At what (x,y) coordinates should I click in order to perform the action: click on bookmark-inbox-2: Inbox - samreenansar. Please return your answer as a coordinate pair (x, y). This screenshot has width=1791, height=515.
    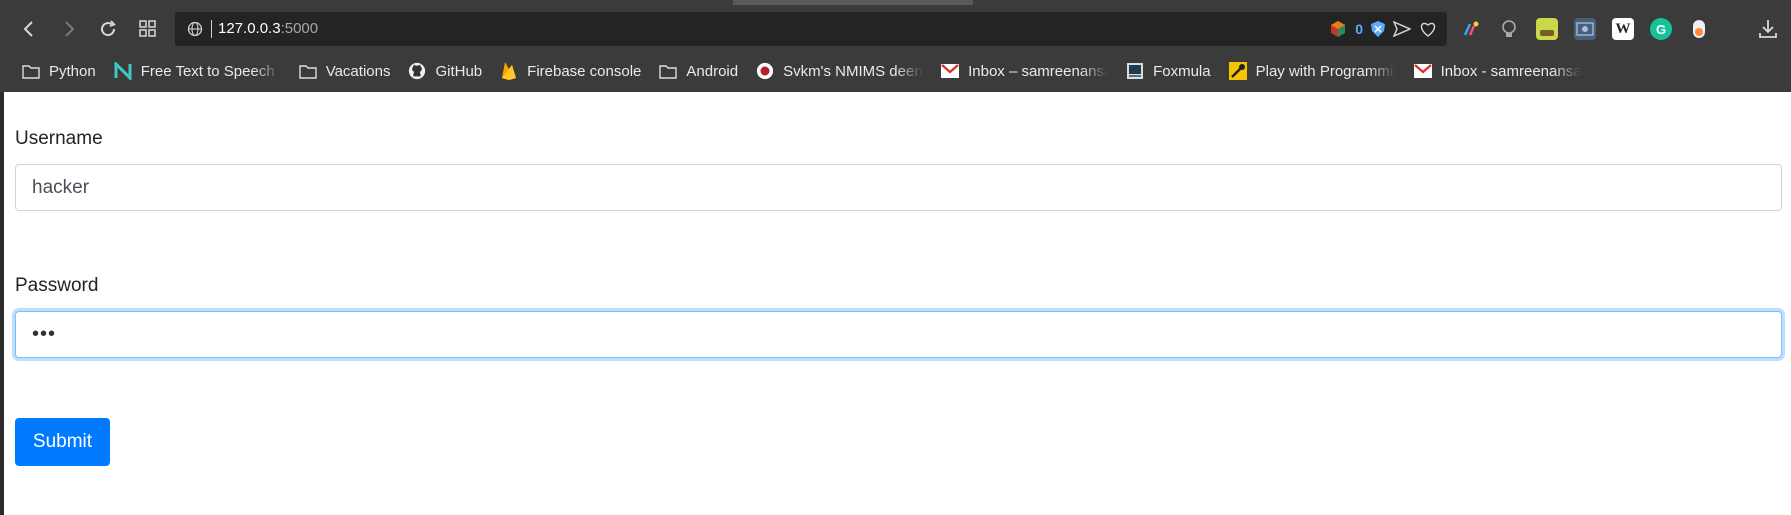
    Looking at the image, I should click on (1497, 71).